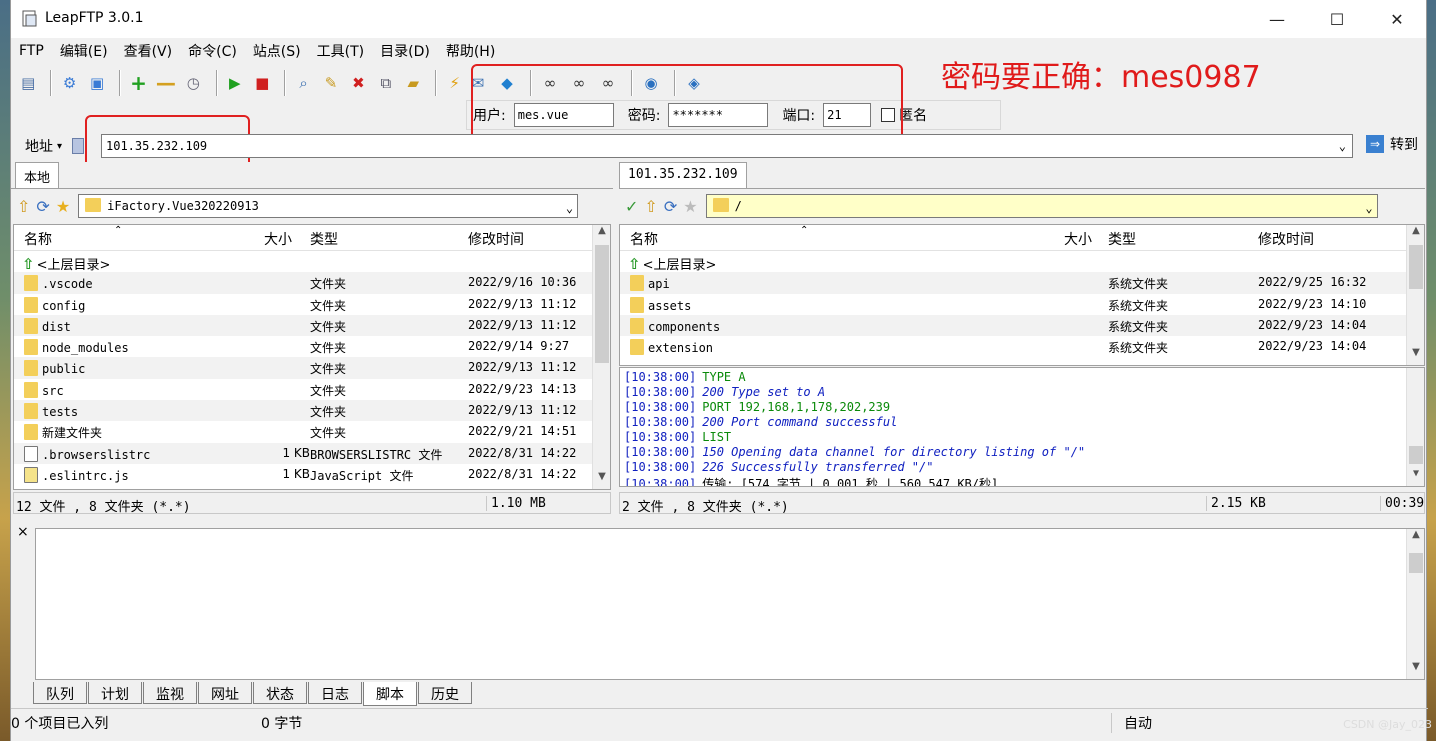 The width and height of the screenshot is (1436, 741). I want to click on remote-scrollbar: ▲ ▼, so click(1415, 295).